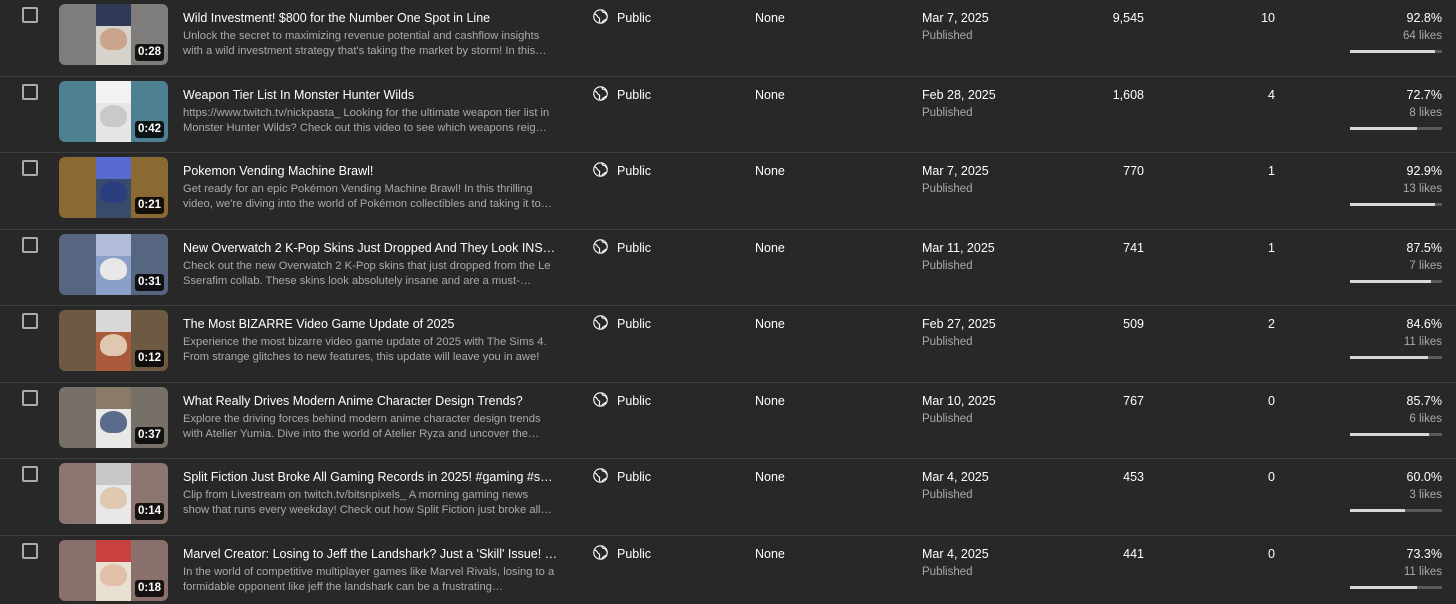  I want to click on video-thumbnail: 0:12, so click(113, 340).